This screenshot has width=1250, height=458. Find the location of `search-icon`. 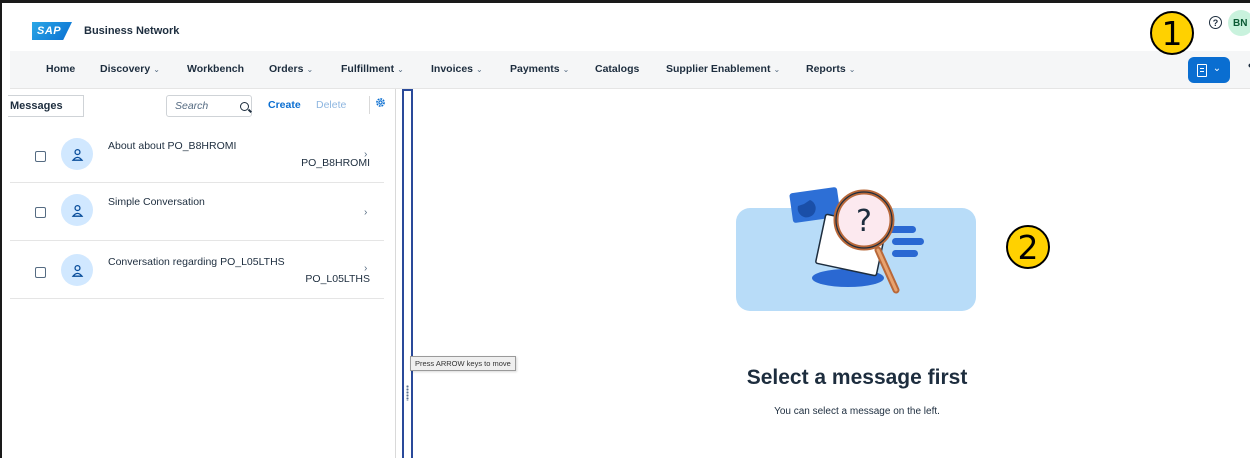

search-icon is located at coordinates (244, 106).